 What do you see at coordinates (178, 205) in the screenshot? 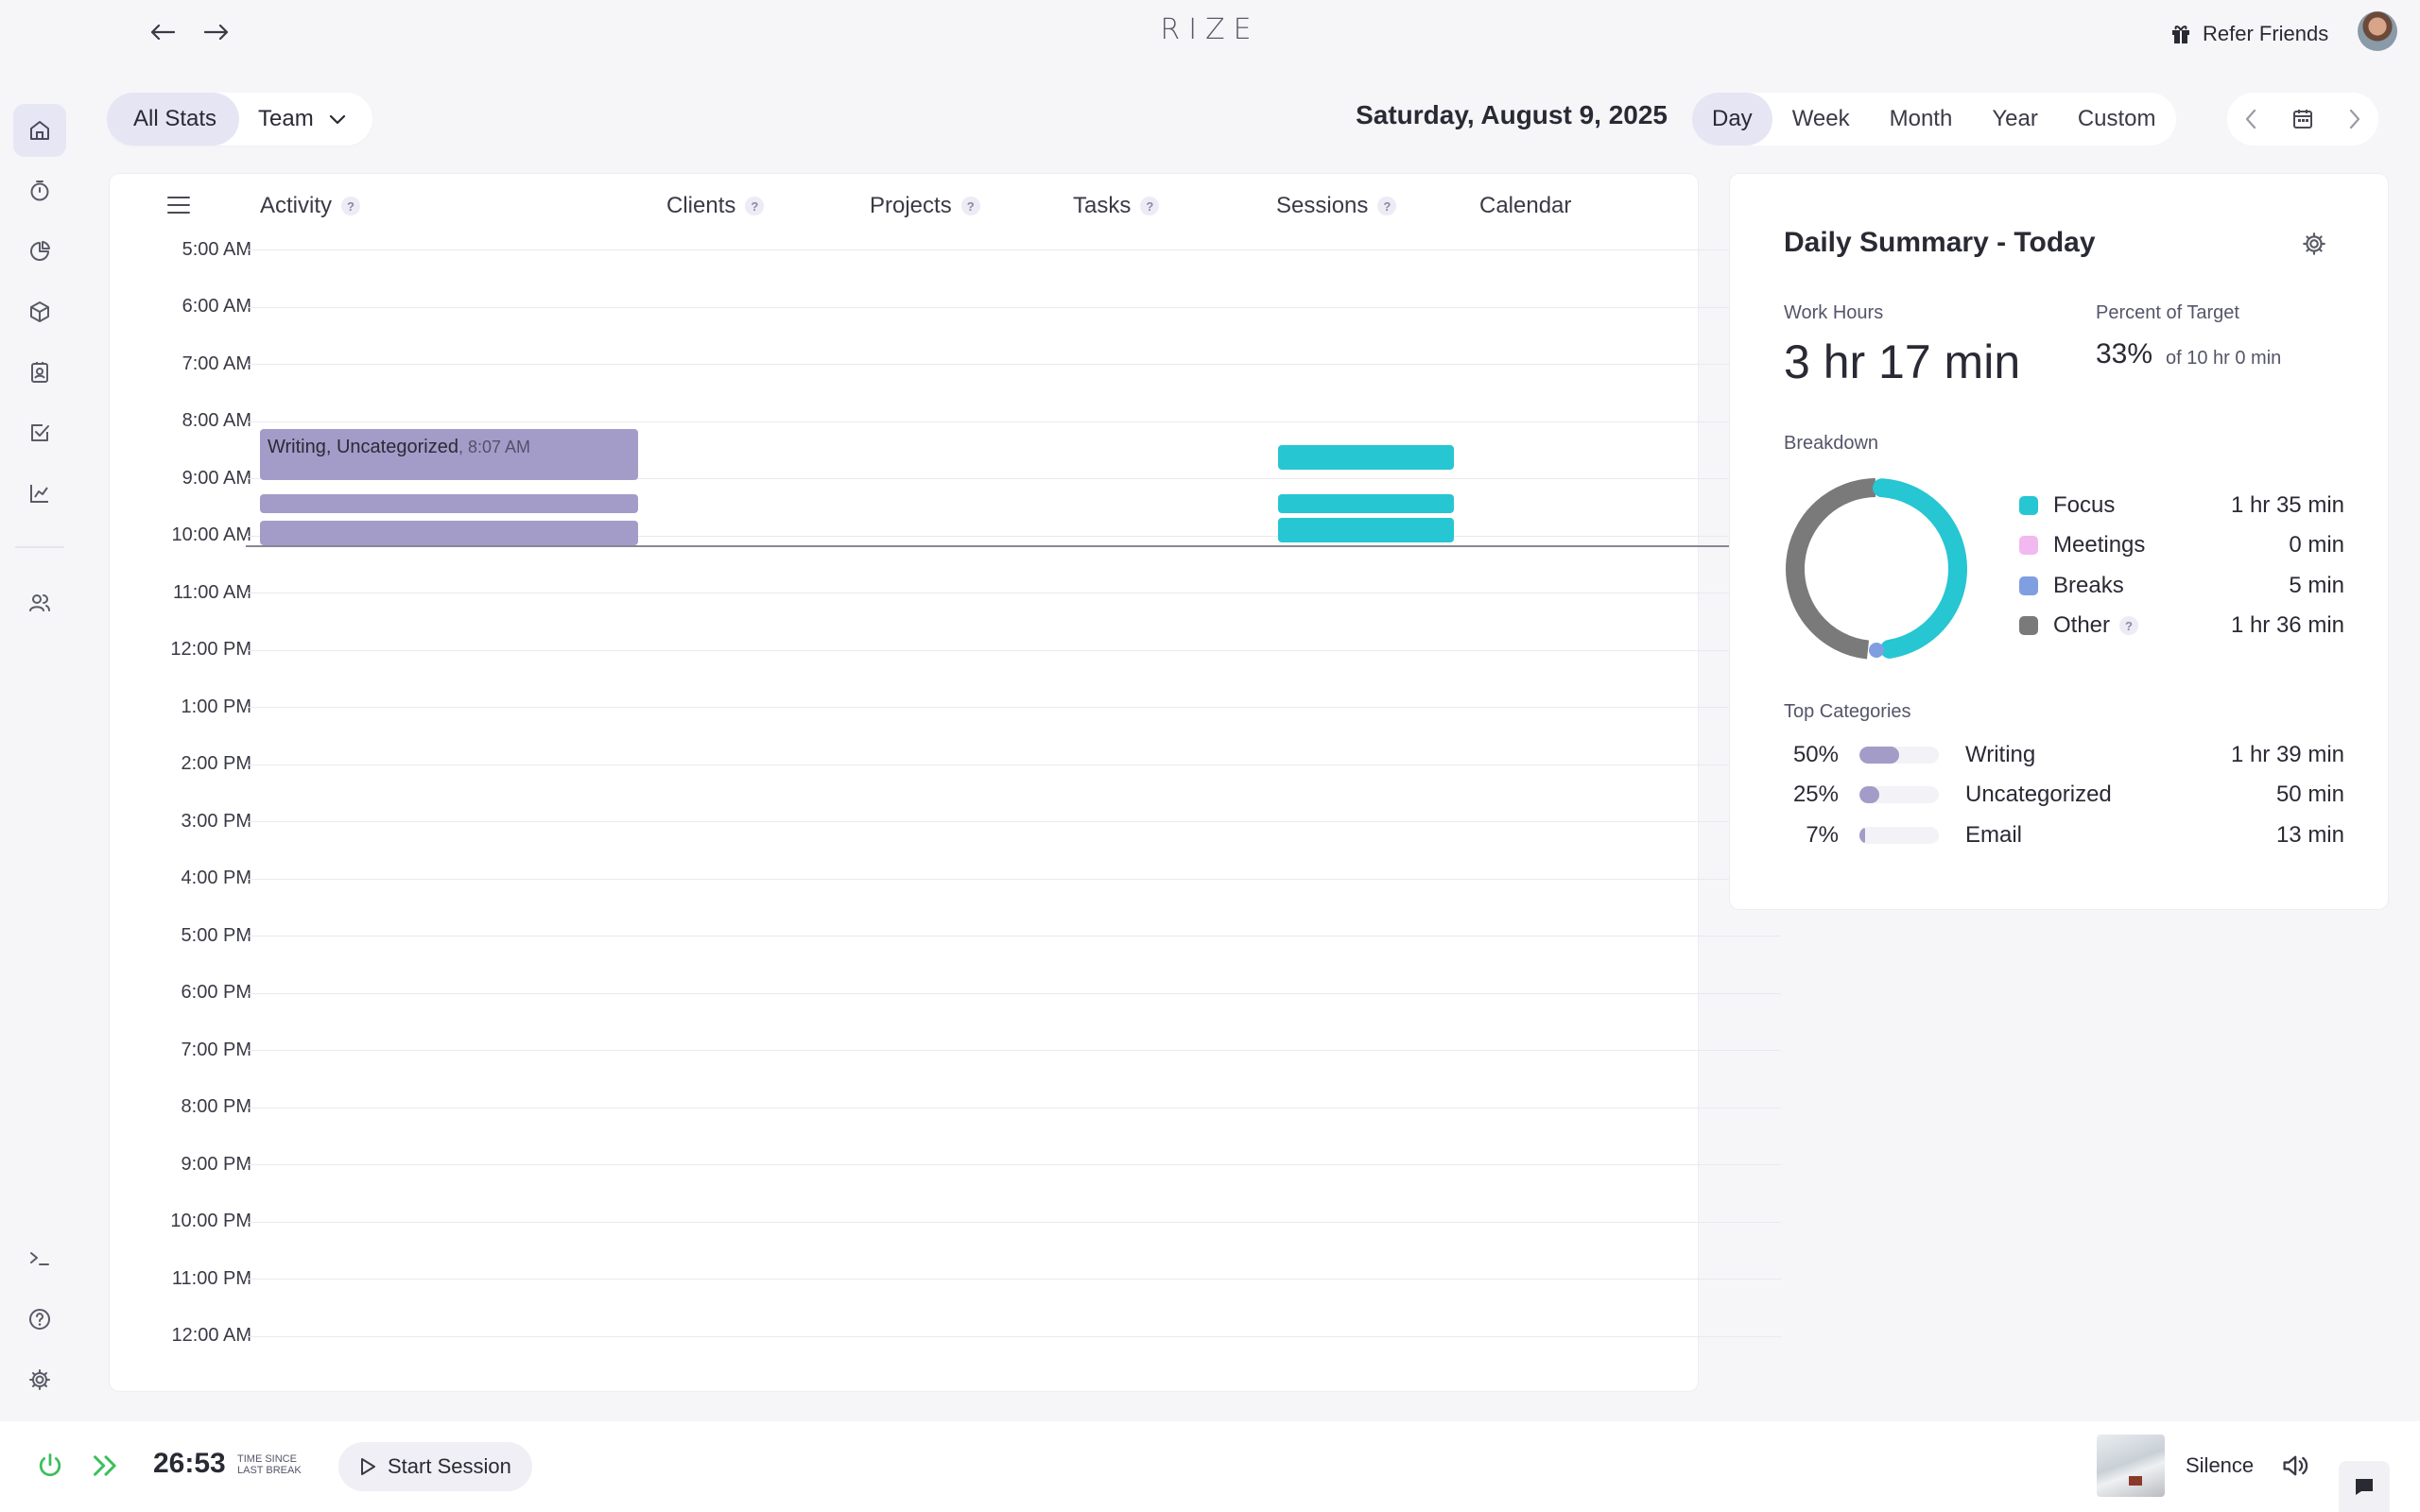
I see `hamburger-menu-icon` at bounding box center [178, 205].